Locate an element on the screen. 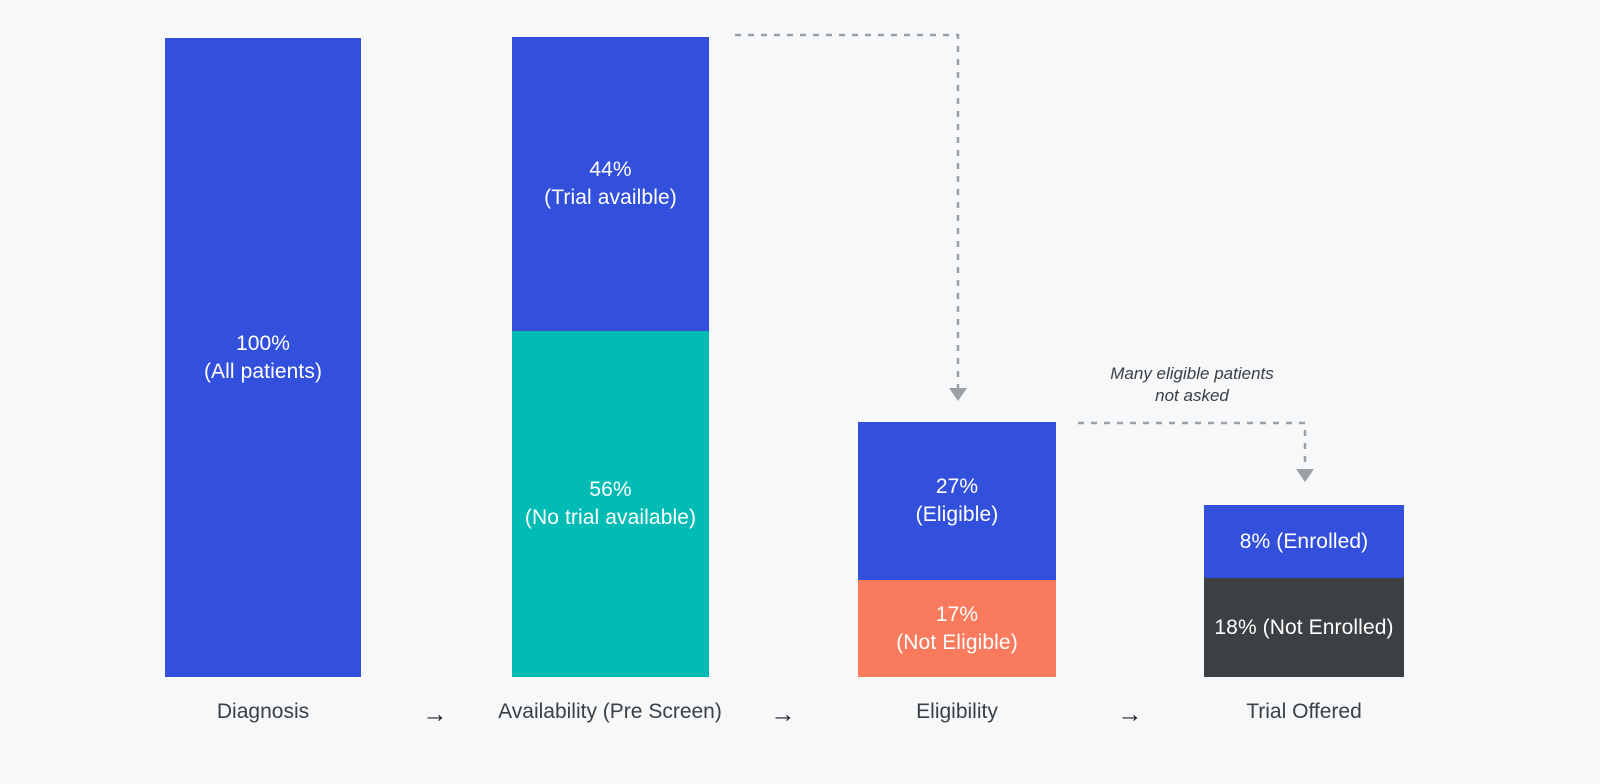 The width and height of the screenshot is (1600, 784). bar-trial-offered: 8% (Enrolled) 18% (Not Enrolled) is located at coordinates (1304, 591).